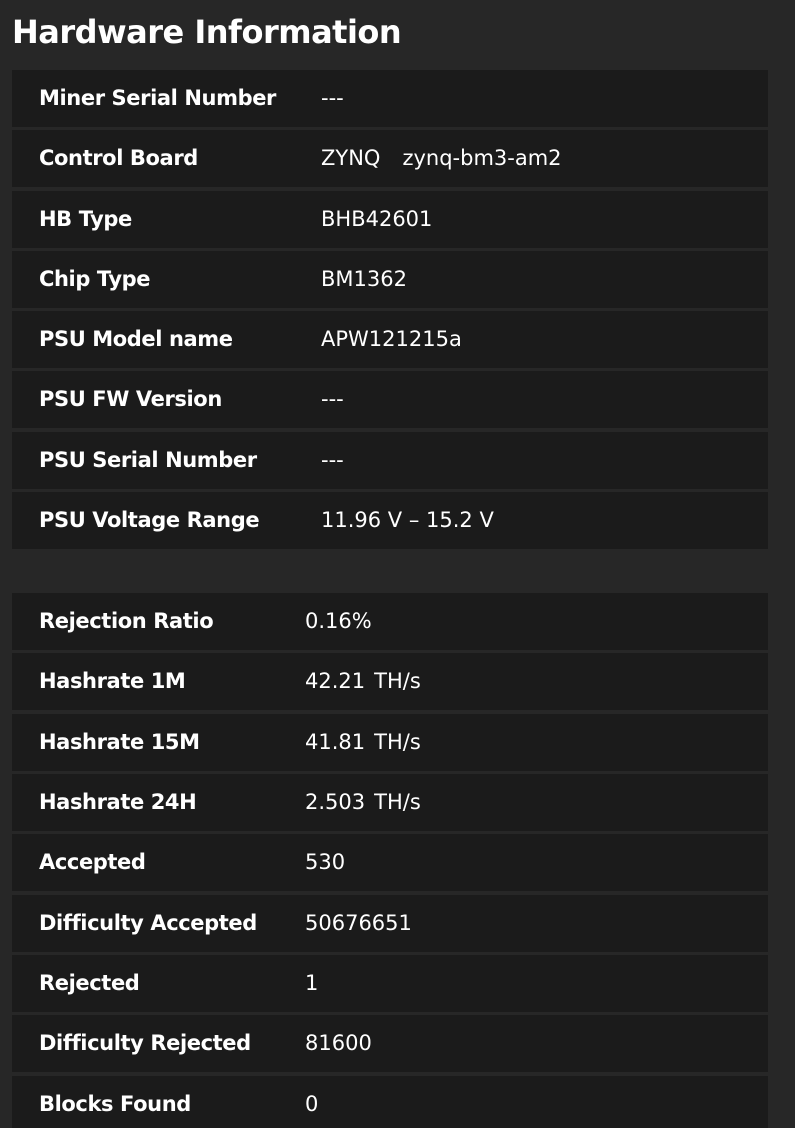 The width and height of the screenshot is (795, 1128). I want to click on row-label: HB Type, so click(85, 218).